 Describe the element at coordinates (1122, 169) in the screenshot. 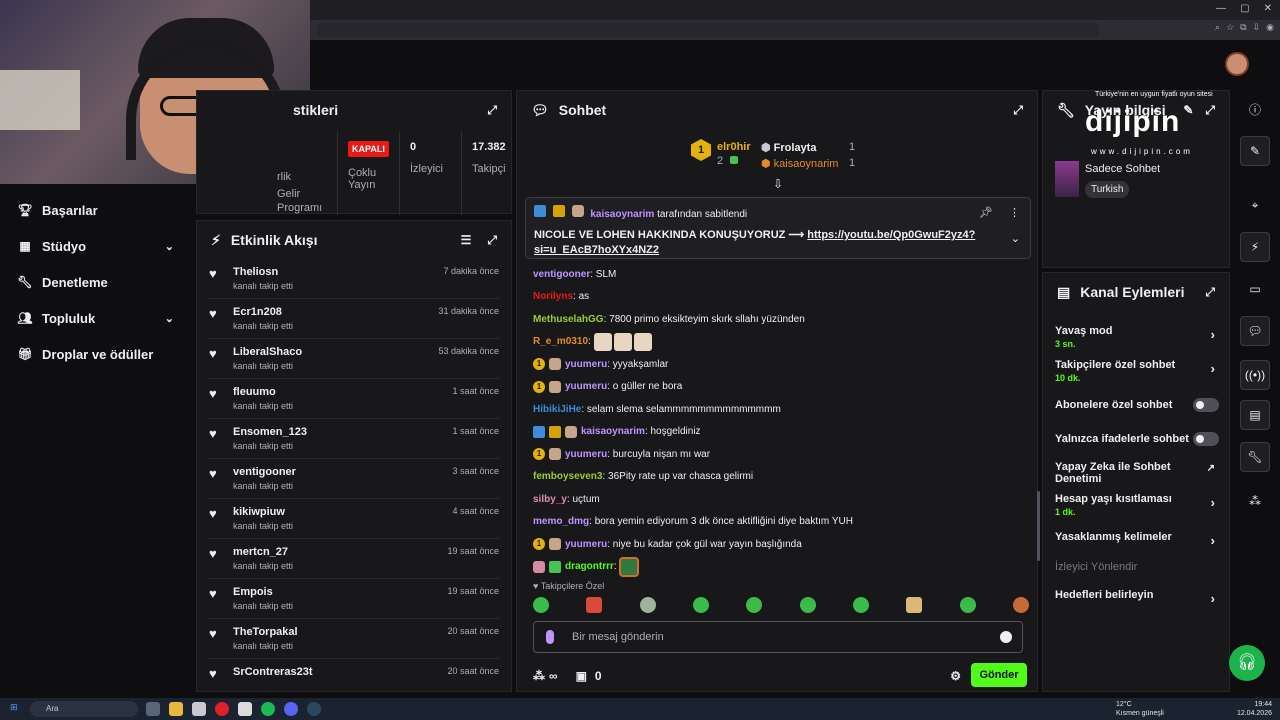

I see `category-name: Sadece Sohbet` at that location.